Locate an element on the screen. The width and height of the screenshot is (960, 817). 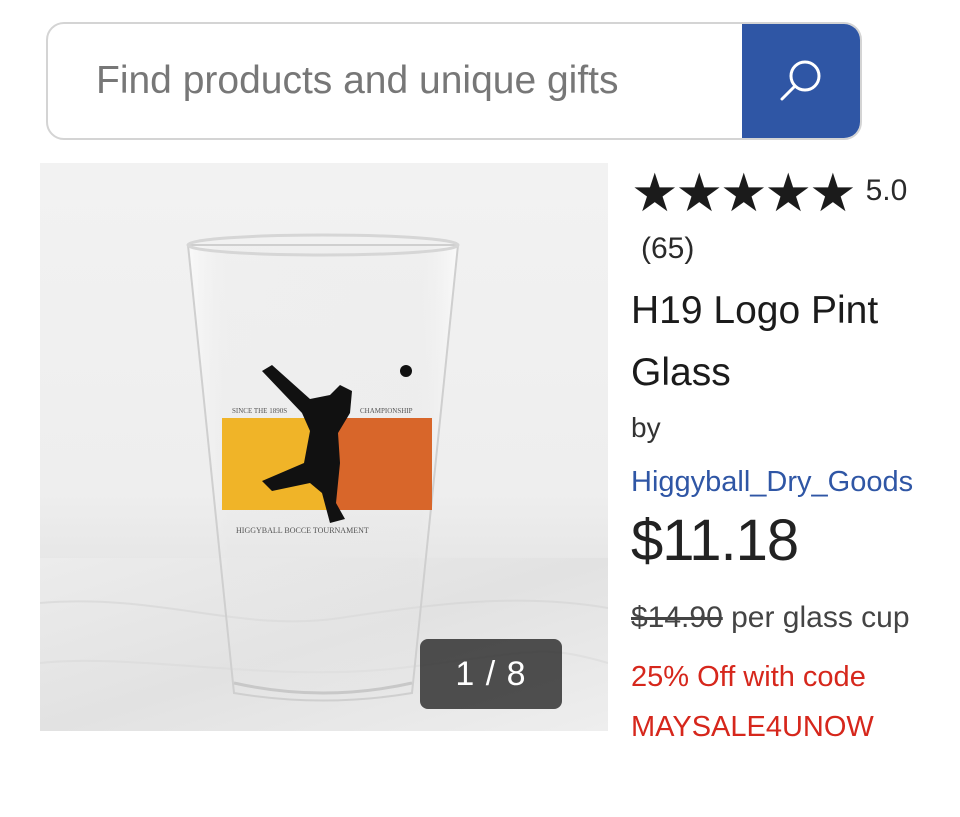
search-input is located at coordinates (397, 81).